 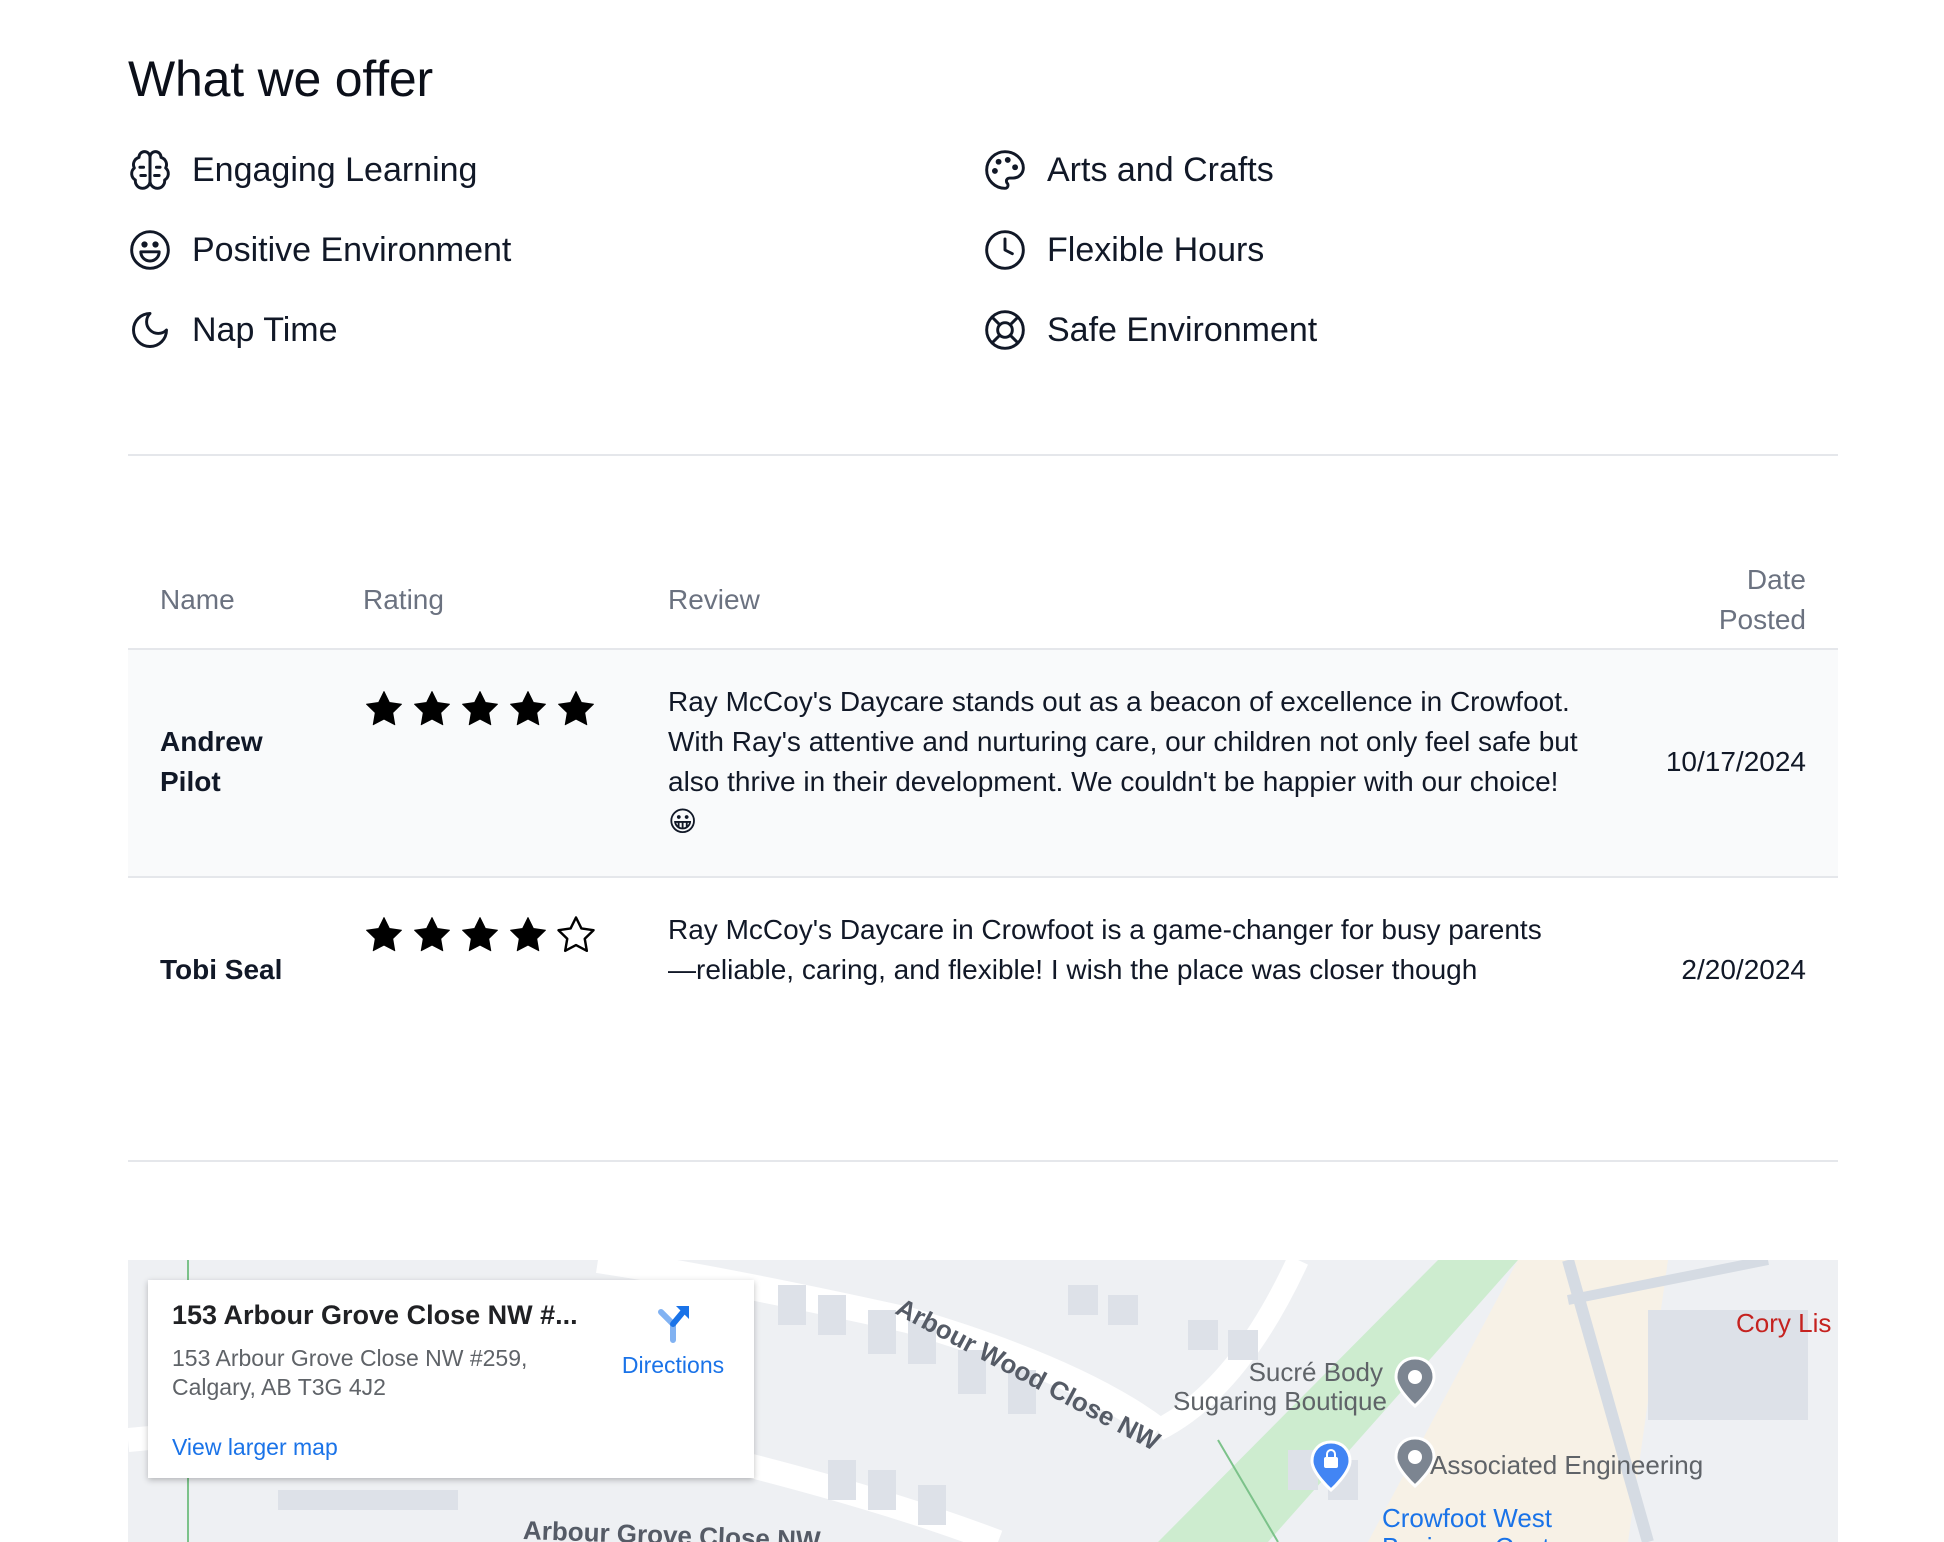 I want to click on review-date: 2/20/2024, so click(x=1743, y=969).